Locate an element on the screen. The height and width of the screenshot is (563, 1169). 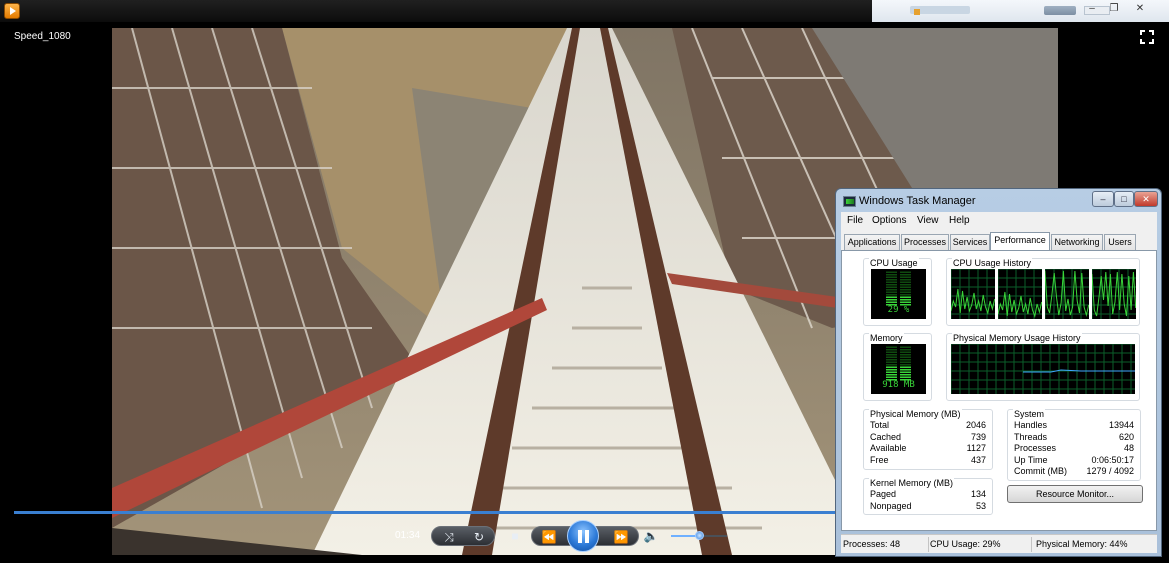
cpu-usage-meter: 29 % is located at coordinates (898, 294).